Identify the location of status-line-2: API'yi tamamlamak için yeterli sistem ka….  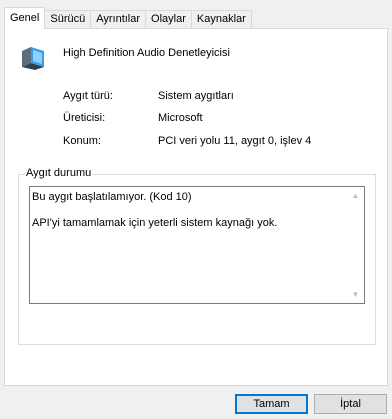
(155, 223).